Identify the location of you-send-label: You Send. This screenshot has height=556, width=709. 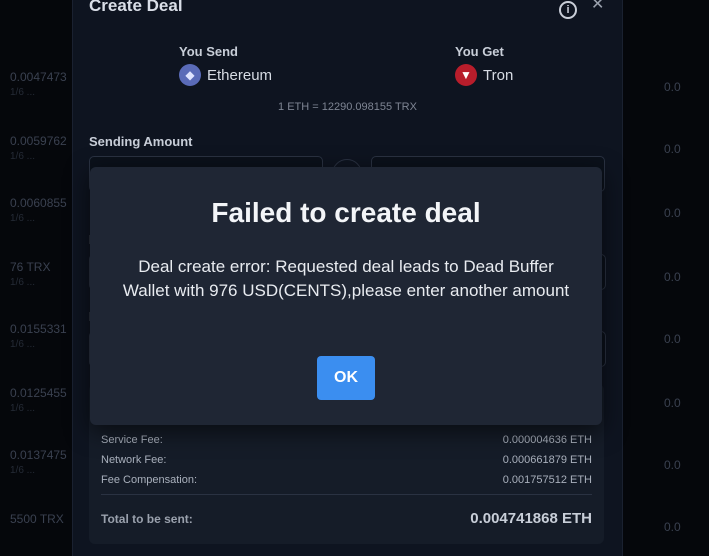
(208, 51).